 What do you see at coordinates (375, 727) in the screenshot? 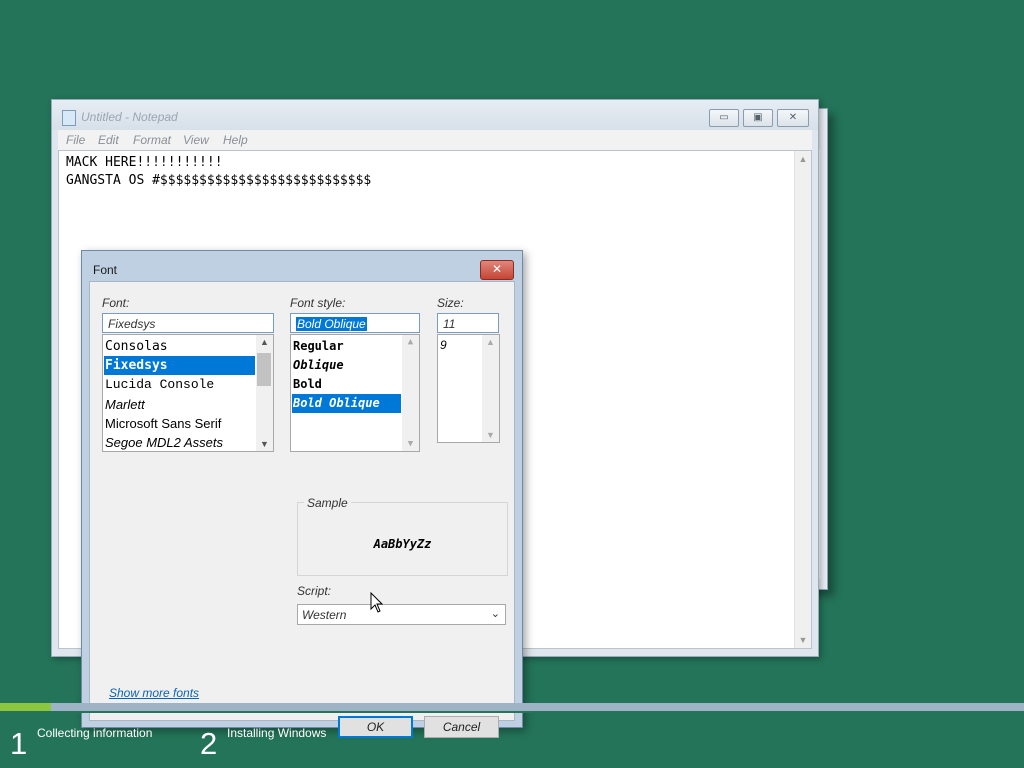
I see `ok-button: OK` at bounding box center [375, 727].